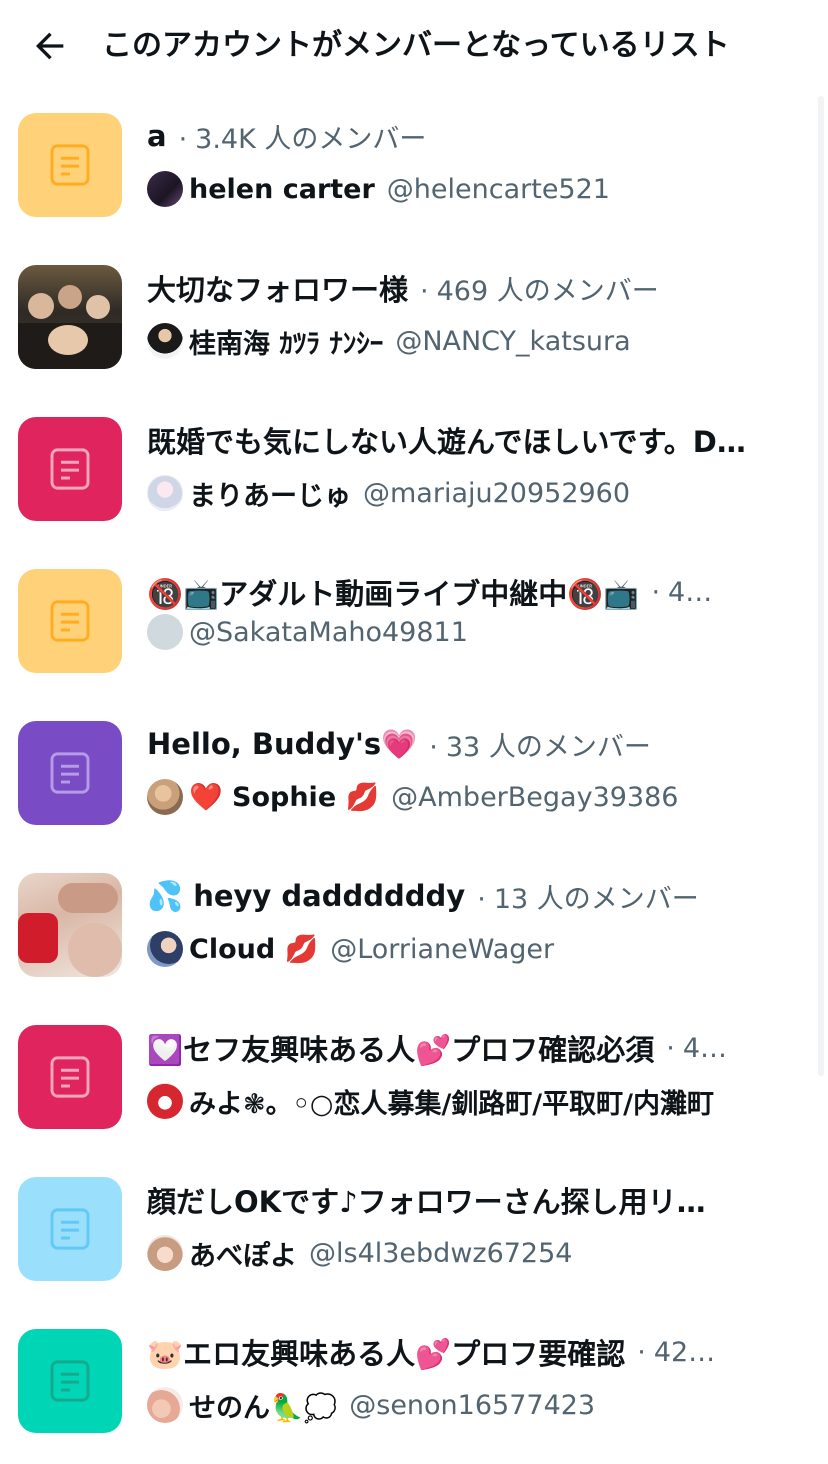  I want to click on owner-name: まりあーじゅ, so click(270, 496).